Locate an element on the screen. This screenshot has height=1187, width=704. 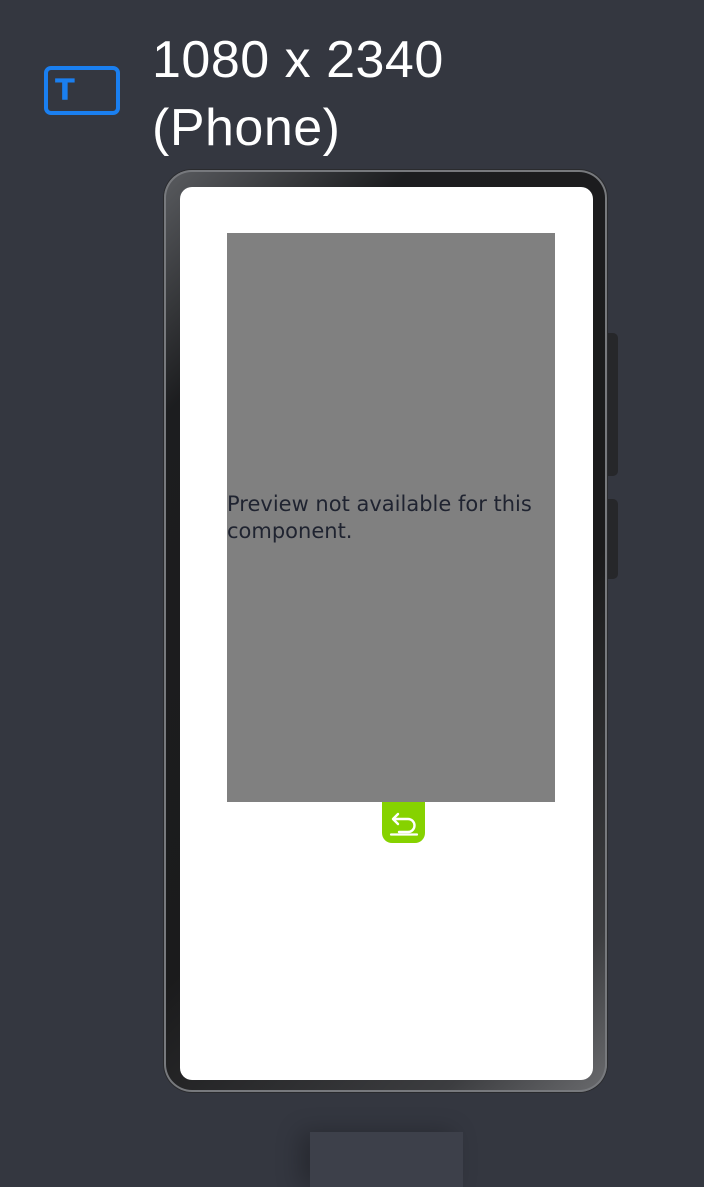
back-button is located at coordinates (403, 822).